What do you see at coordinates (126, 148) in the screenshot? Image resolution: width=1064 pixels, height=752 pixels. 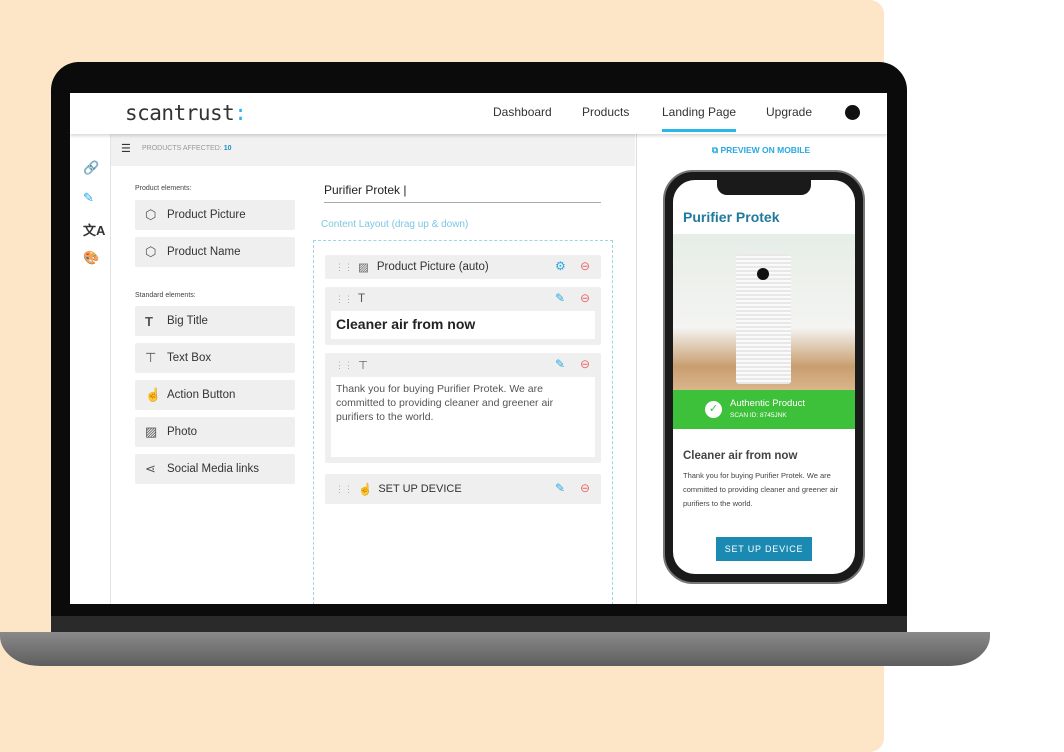 I see `collapse-menu-icon: ☰` at bounding box center [126, 148].